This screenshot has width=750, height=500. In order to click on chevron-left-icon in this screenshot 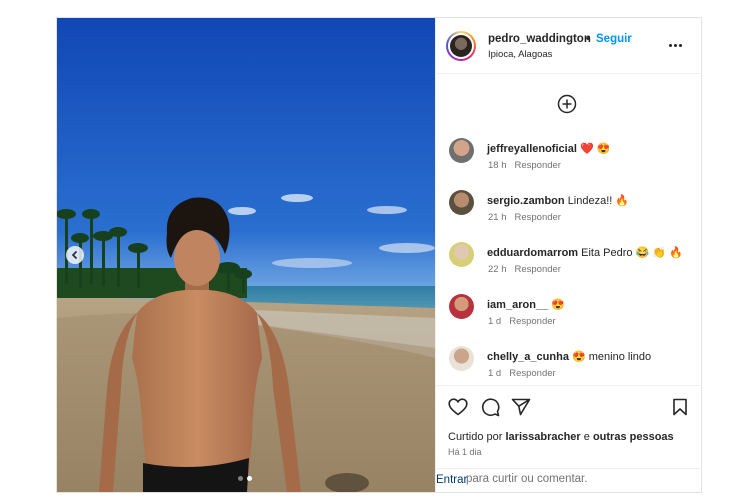, I will do `click(74, 255)`.